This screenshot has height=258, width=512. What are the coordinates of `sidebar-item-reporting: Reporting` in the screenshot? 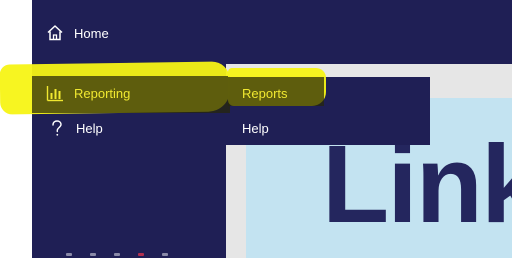 It's located at (88, 93).